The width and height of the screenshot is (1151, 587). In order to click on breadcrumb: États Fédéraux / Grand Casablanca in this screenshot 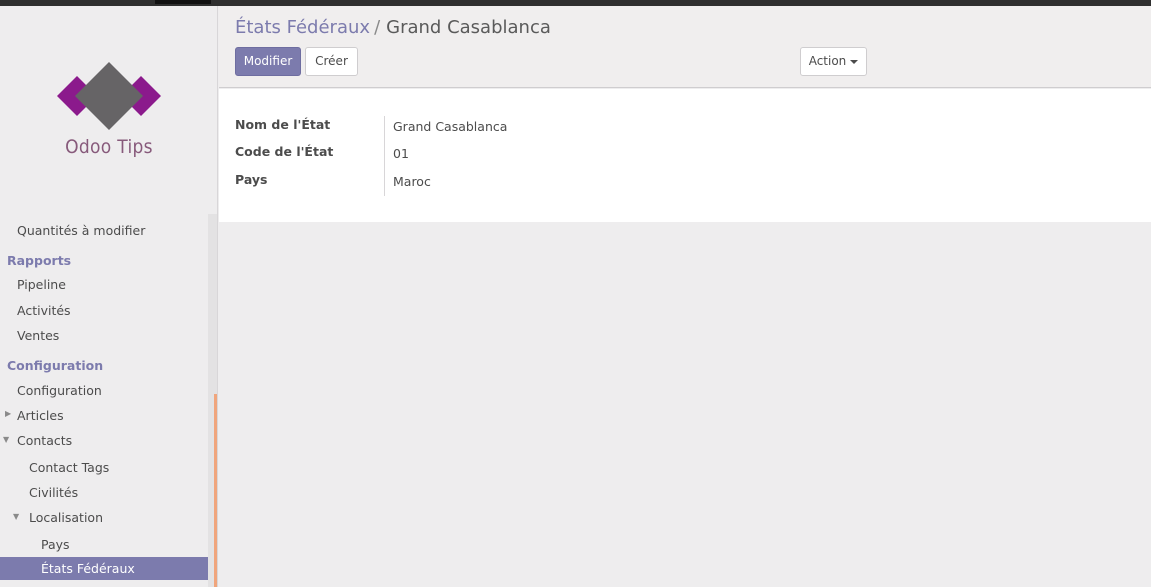, I will do `click(393, 27)`.